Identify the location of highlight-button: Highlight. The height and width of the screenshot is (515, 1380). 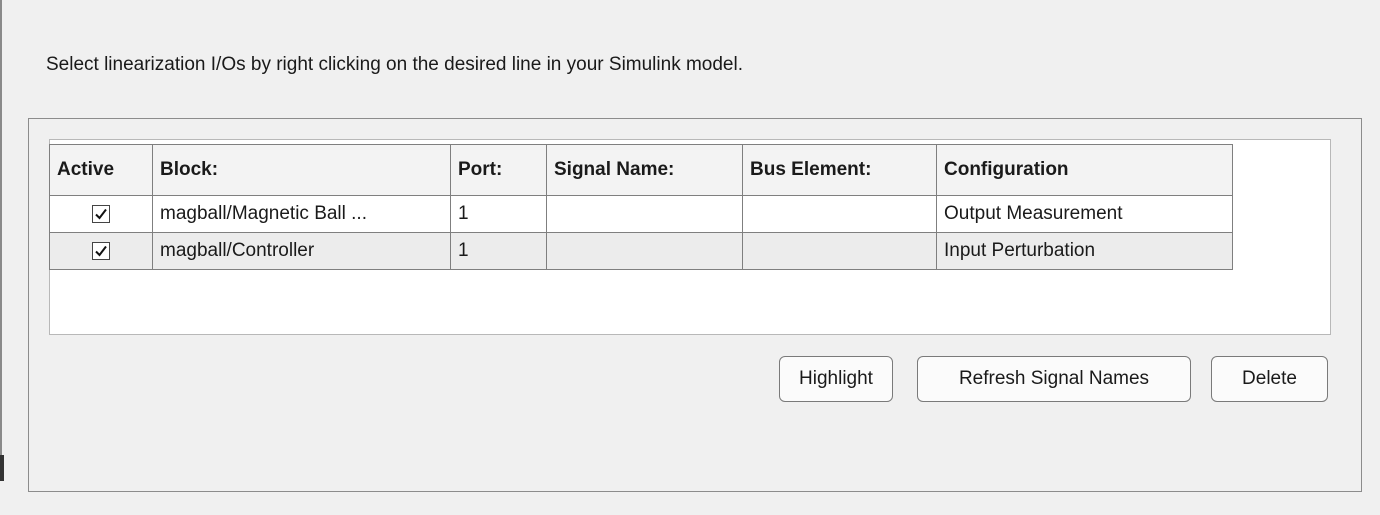
(836, 379).